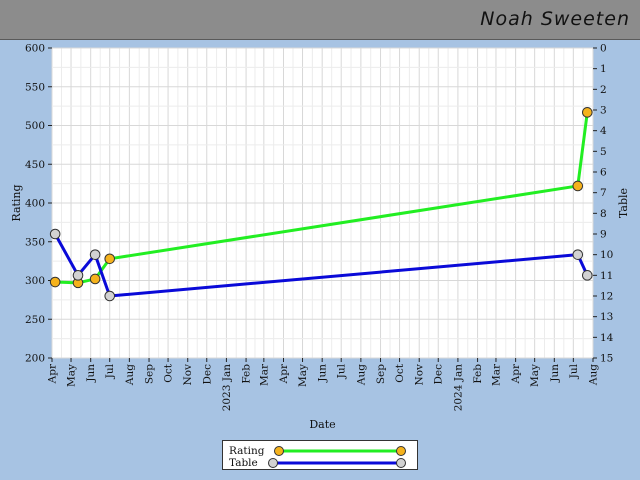 This screenshot has width=640, height=480. Describe the element at coordinates (603, 152) in the screenshot. I see `y-right-tick-label: 5` at that location.